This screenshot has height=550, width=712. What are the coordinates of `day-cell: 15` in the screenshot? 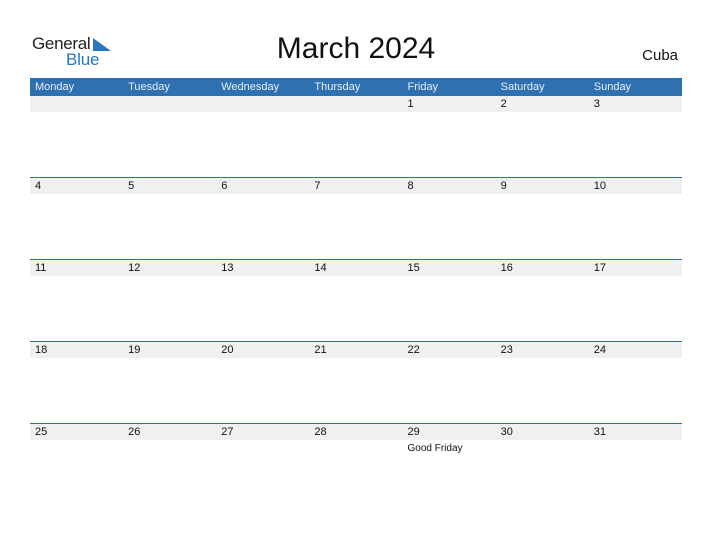 It's located at (449, 268).